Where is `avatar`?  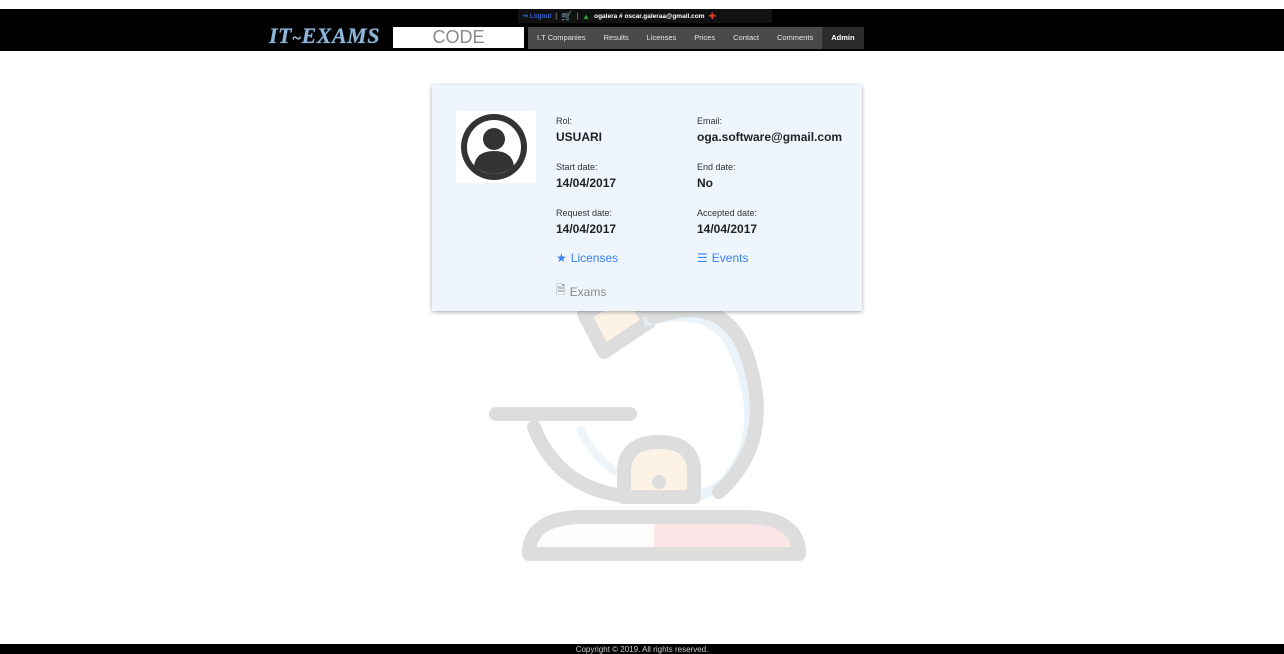 avatar is located at coordinates (496, 147).